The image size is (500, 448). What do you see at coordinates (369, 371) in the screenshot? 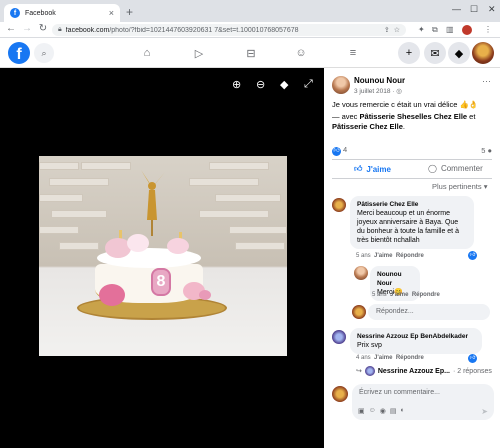
I see `reply-author-avatar` at bounding box center [369, 371].